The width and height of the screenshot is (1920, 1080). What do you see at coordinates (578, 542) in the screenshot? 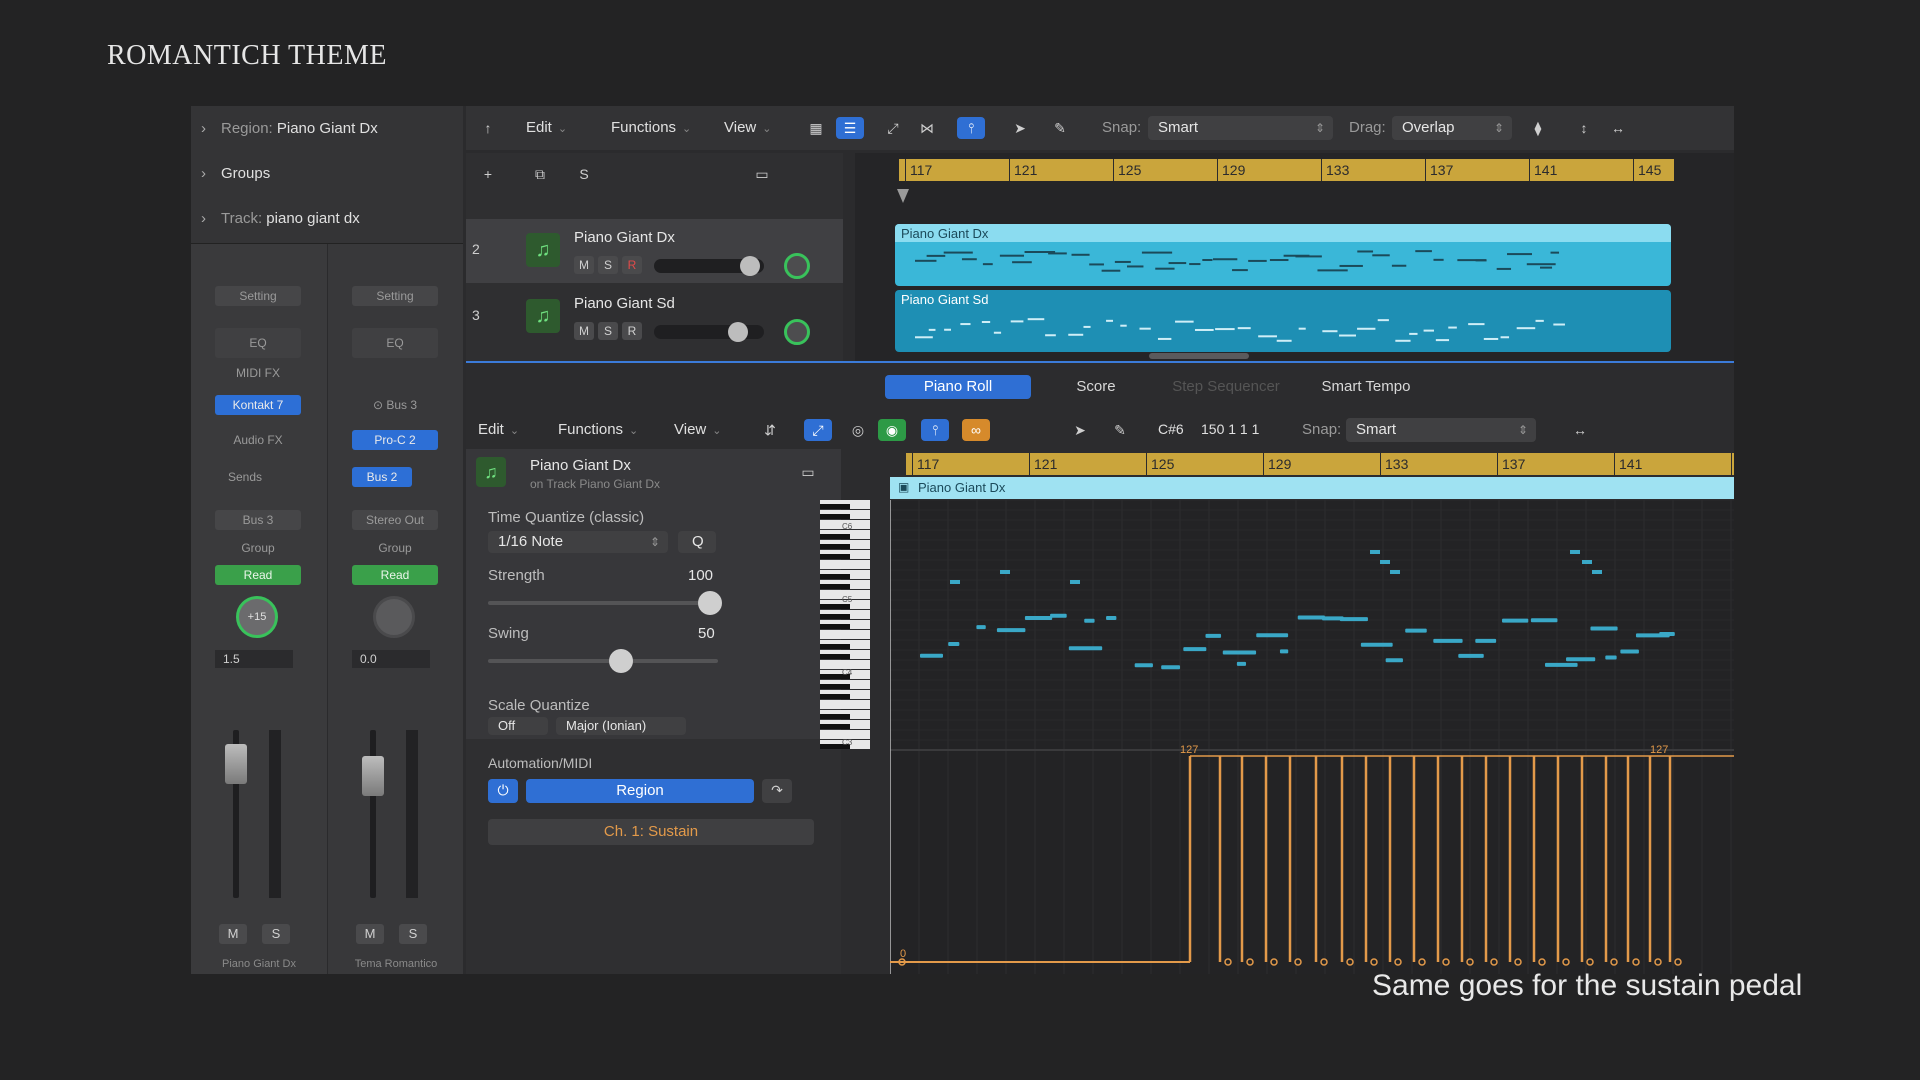
I see `time-quantize-select: 1/16 Note ⇕` at bounding box center [578, 542].